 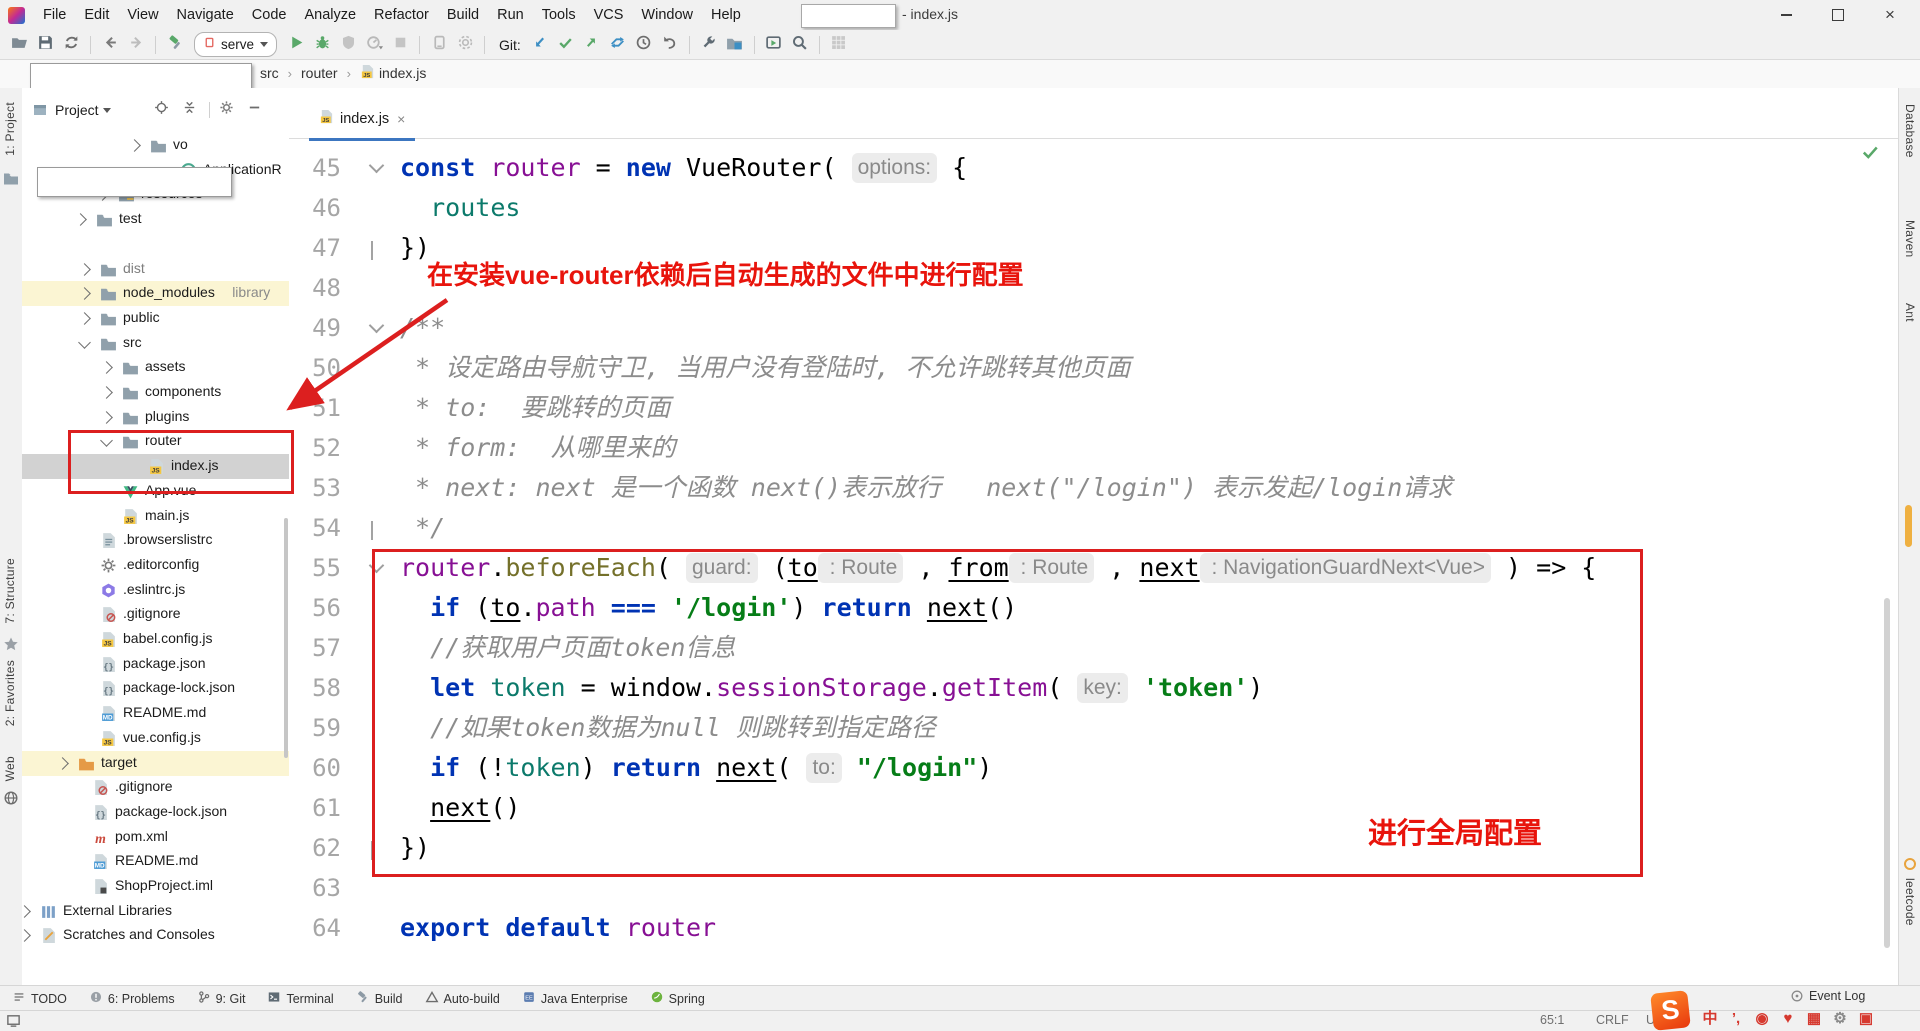 I want to click on tree-item-main-js: JS main.js, so click(x=155, y=516).